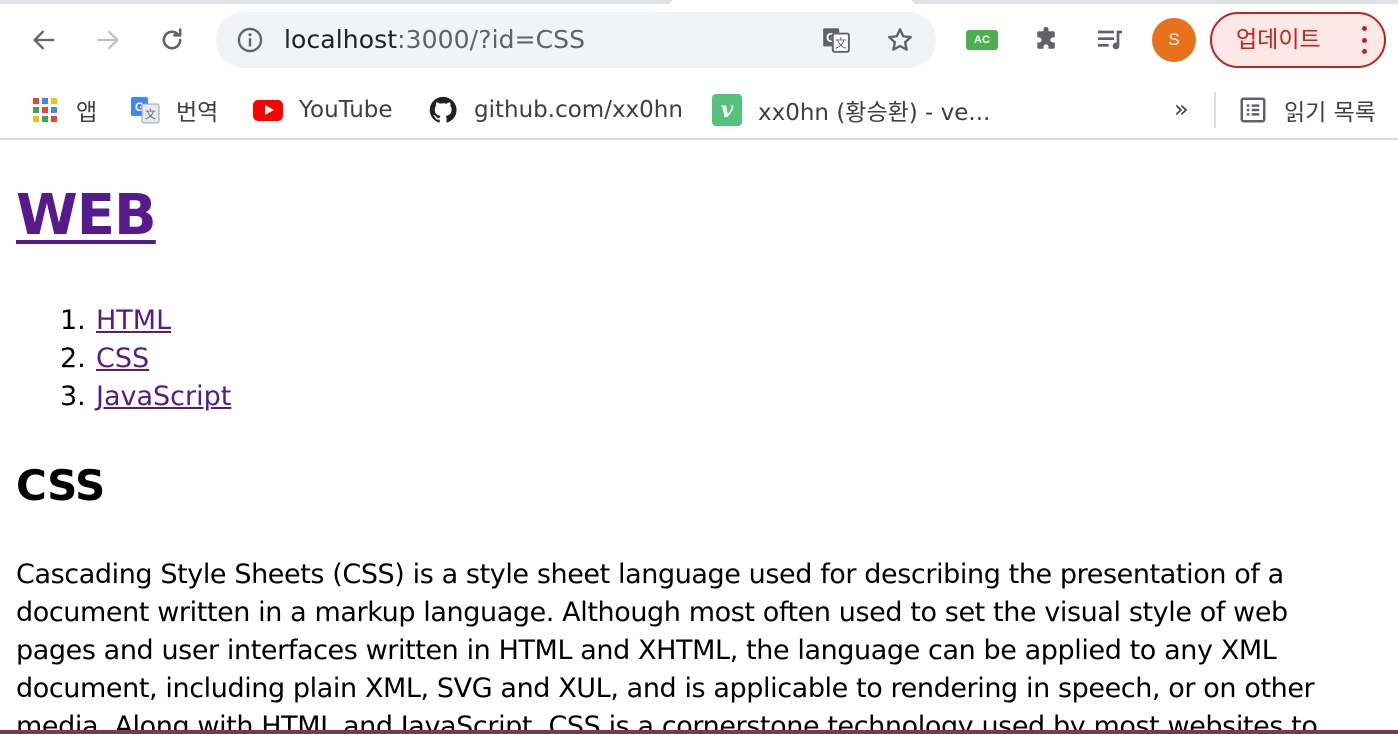 Image resolution: width=1398 pixels, height=734 pixels. I want to click on link-html: HTML, so click(133, 320).